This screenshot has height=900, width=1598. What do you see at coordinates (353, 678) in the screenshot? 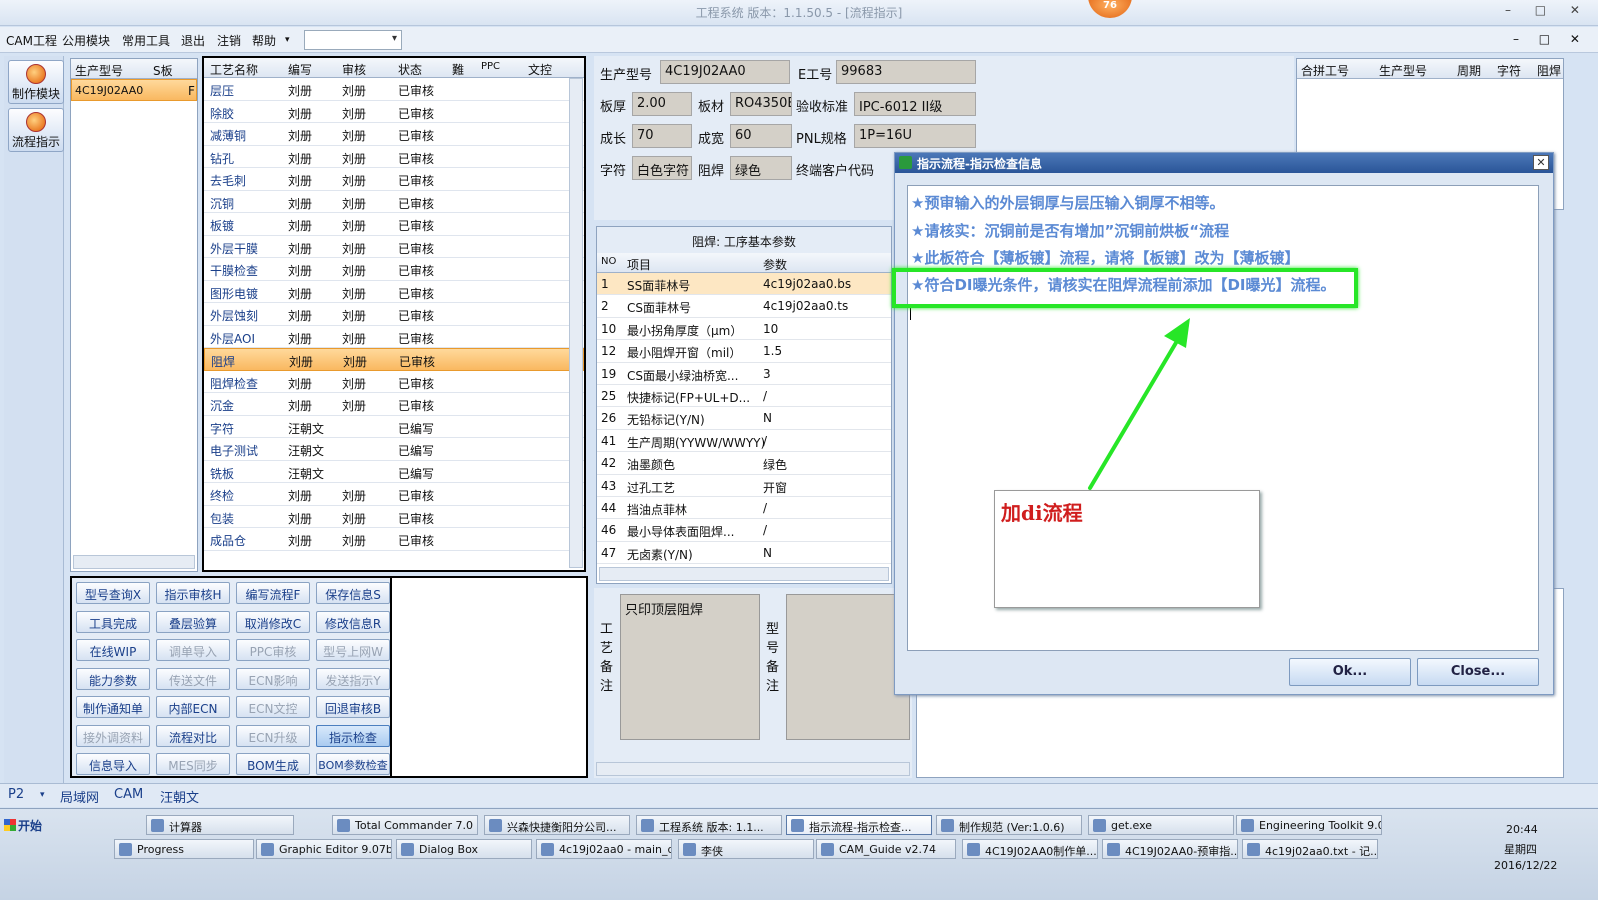
I see `action-button: 发送指示Y` at bounding box center [353, 678].